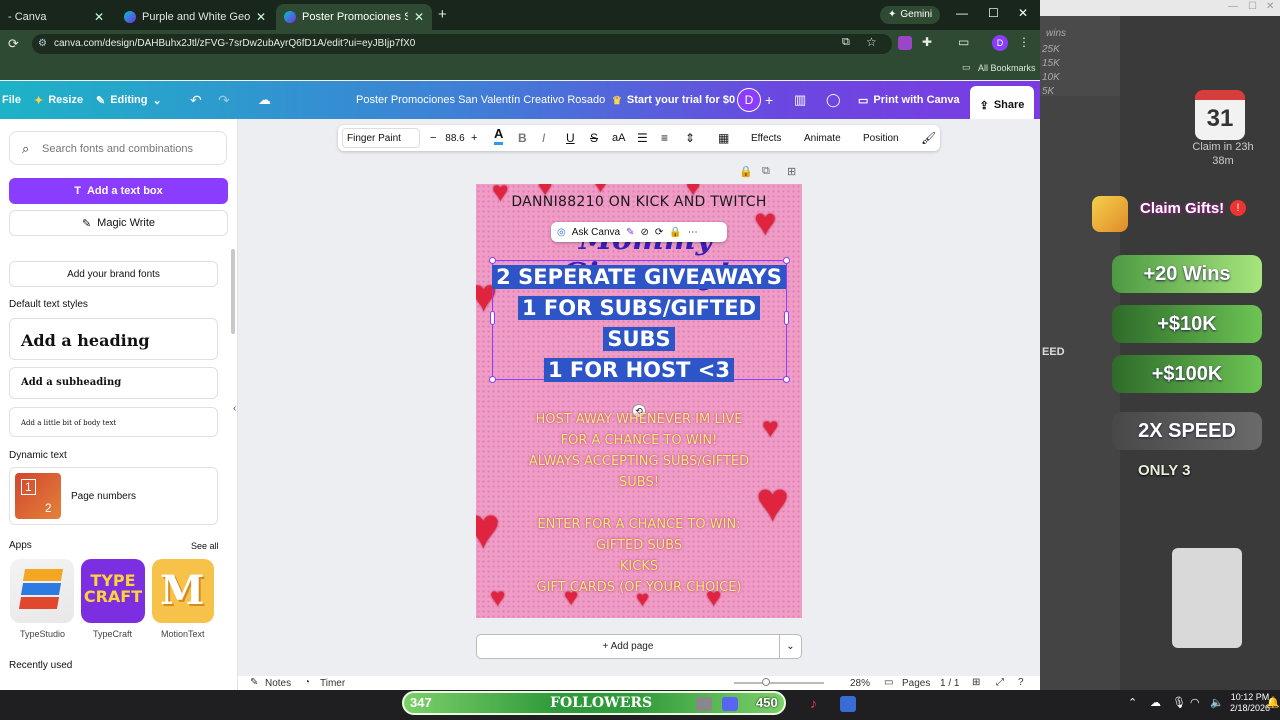 The image size is (1280, 720). Describe the element at coordinates (639, 461) in the screenshot. I see `poster-body-line: ALWAYS ACCEPTING SUBS/GIFTED` at that location.